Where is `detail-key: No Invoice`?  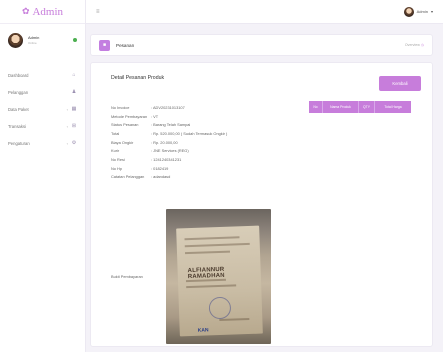 detail-key: No Invoice is located at coordinates (120, 107).